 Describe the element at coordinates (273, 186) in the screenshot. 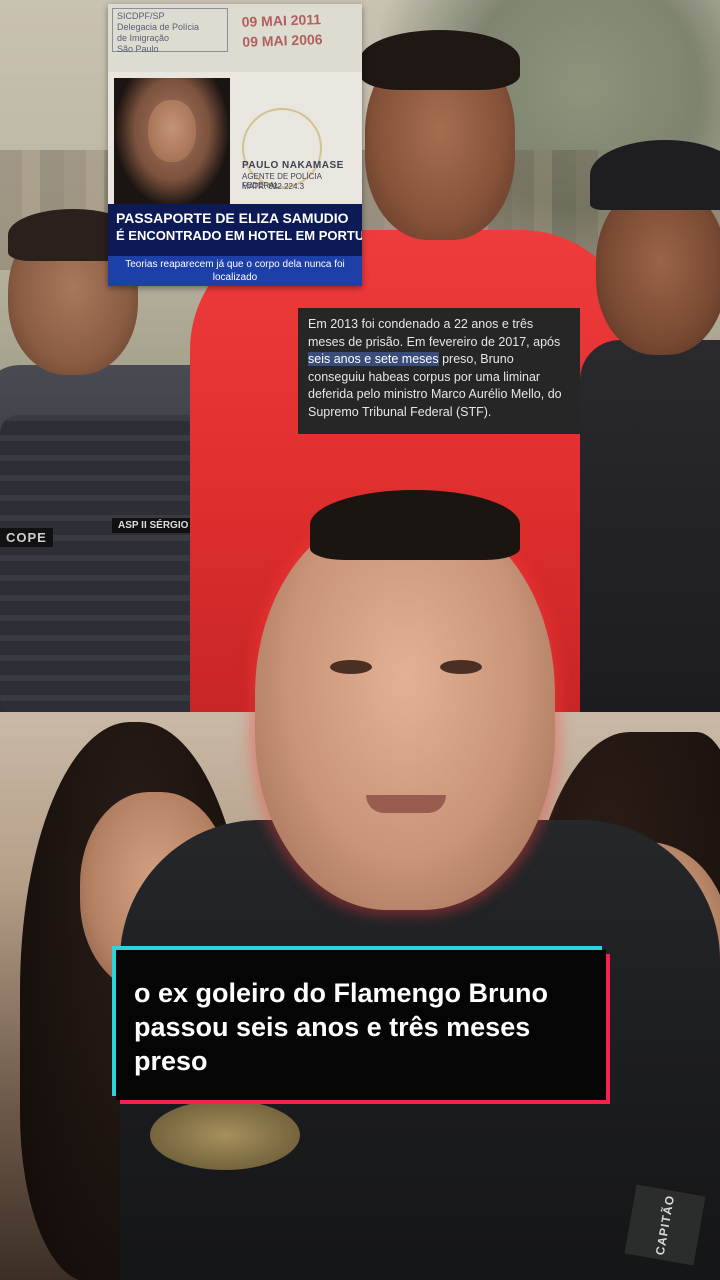

I see `agent-matricula: MATR. 022.224.3` at that location.